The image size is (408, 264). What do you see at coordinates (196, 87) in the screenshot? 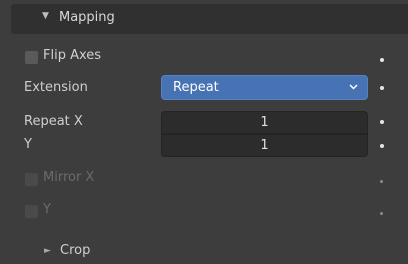
I see `extension-value: Repeat` at bounding box center [196, 87].